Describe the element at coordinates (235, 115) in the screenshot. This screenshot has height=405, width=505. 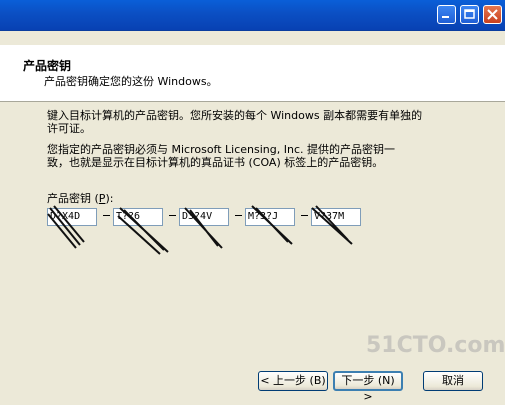
I see `instructions-line: 键入目标计算机的产品密钥。您所安装的每个 Windows 副本都需要有单独的` at that location.